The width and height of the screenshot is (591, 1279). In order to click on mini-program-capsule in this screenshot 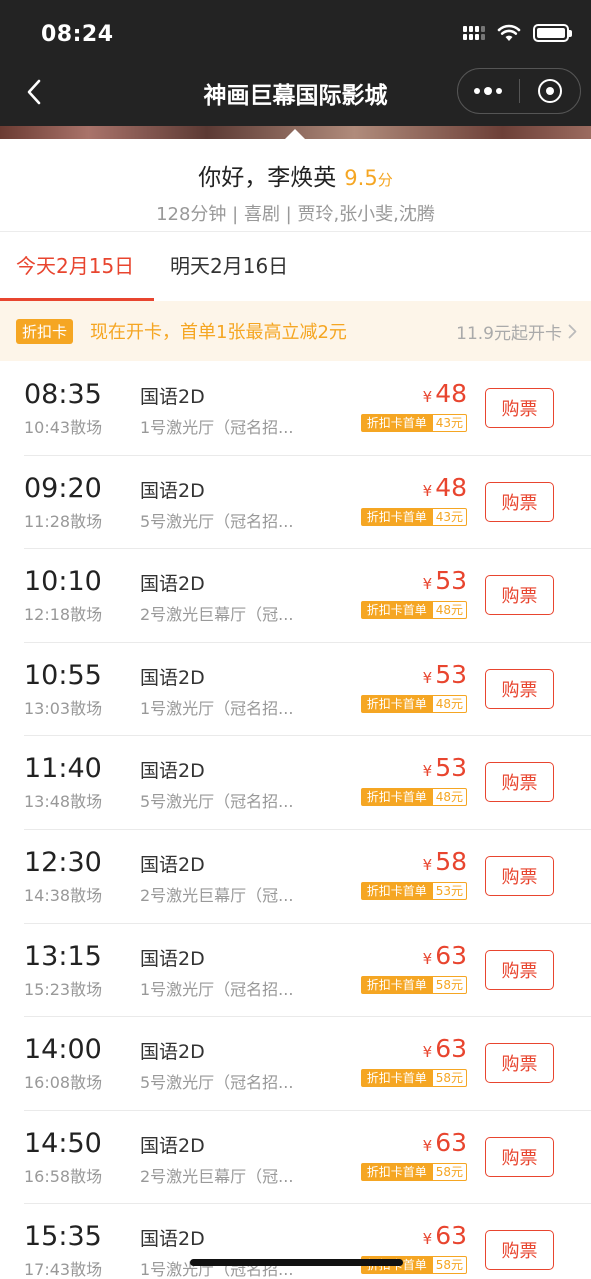, I will do `click(519, 91)`.